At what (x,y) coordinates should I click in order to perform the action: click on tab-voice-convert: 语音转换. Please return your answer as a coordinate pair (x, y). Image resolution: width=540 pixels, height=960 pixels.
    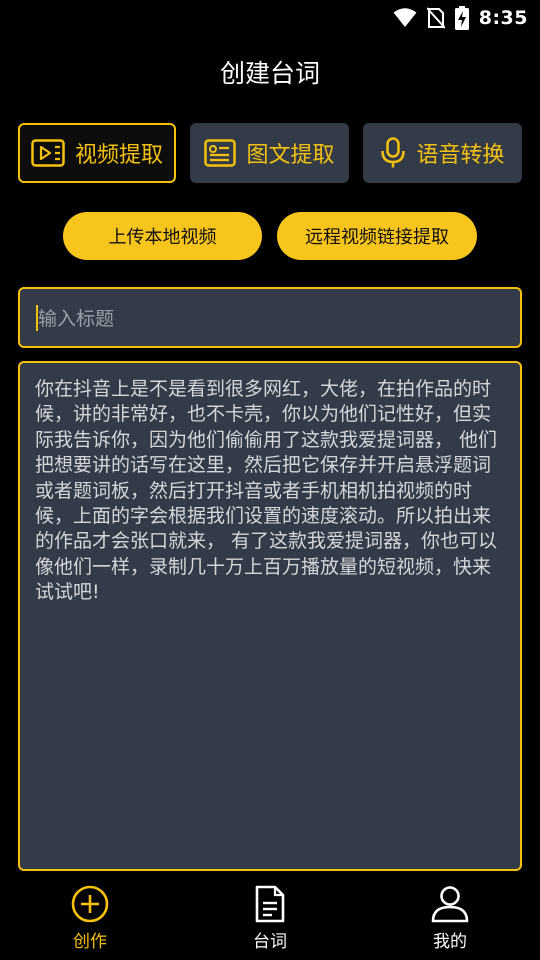
    Looking at the image, I should click on (442, 153).